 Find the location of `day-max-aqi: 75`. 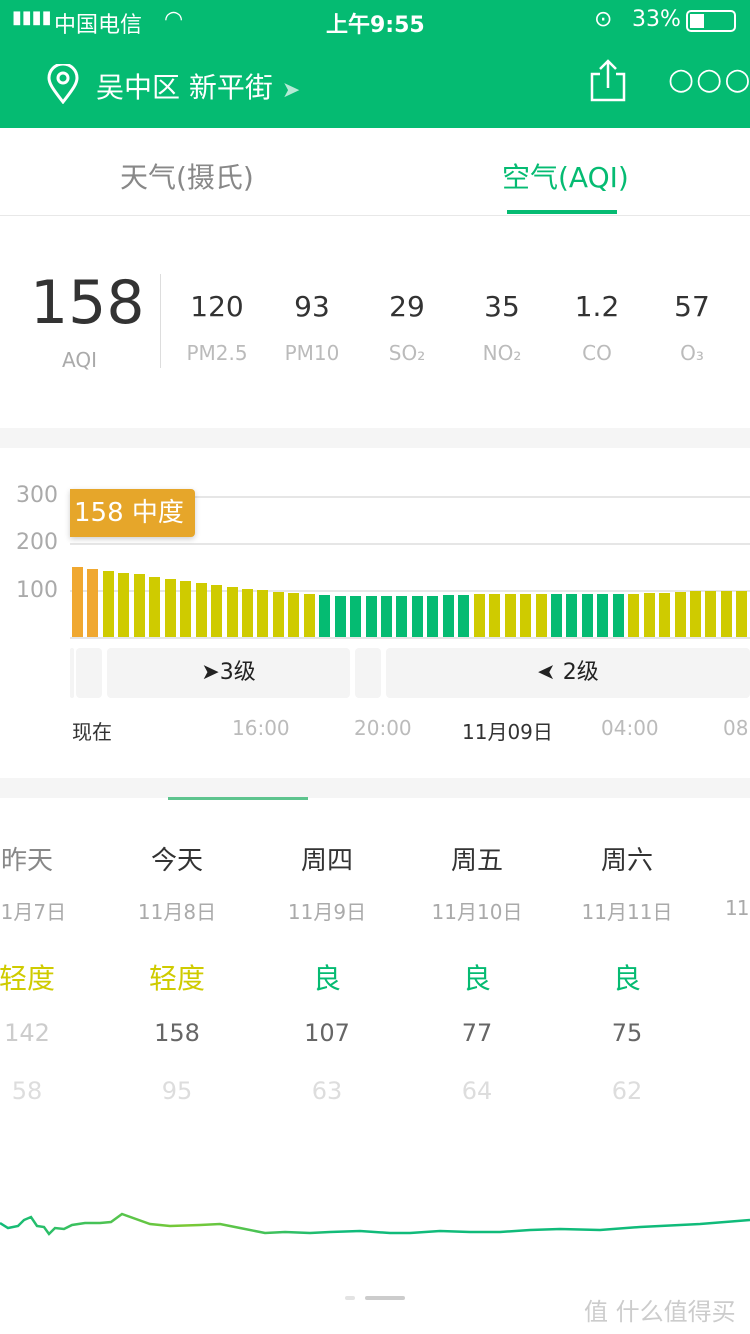

day-max-aqi: 75 is located at coordinates (627, 1033).